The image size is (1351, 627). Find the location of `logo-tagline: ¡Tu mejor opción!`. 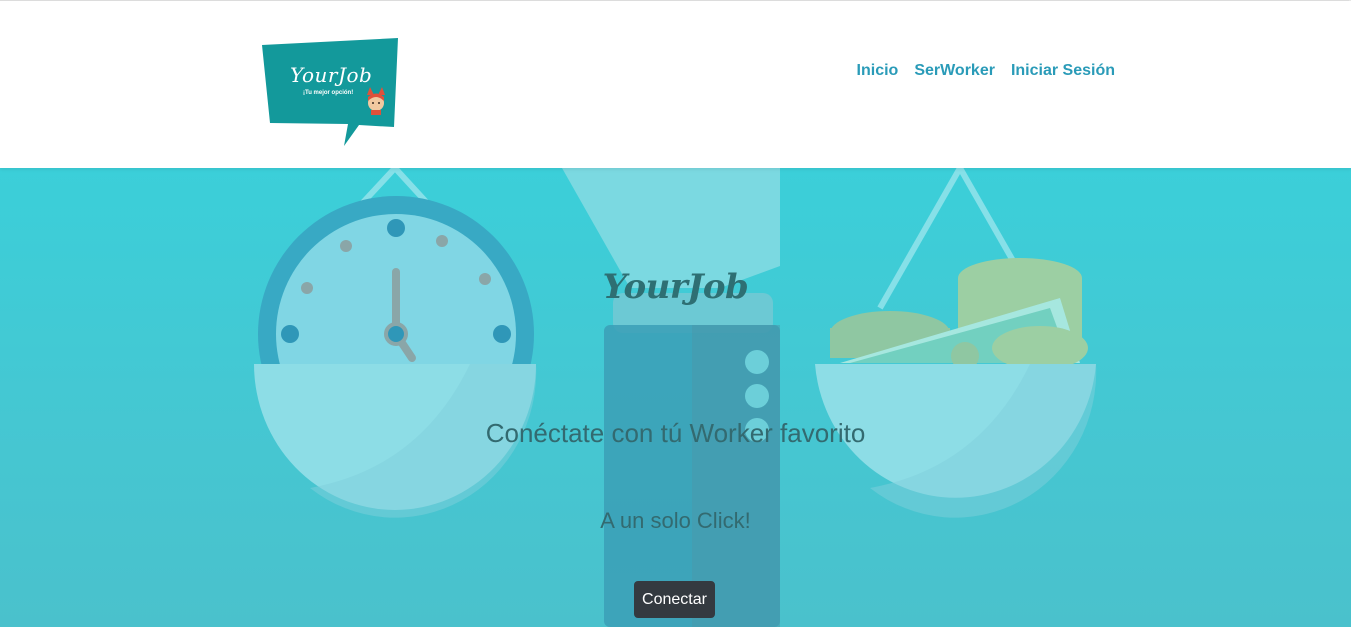

logo-tagline: ¡Tu mejor opción! is located at coordinates (328, 93).